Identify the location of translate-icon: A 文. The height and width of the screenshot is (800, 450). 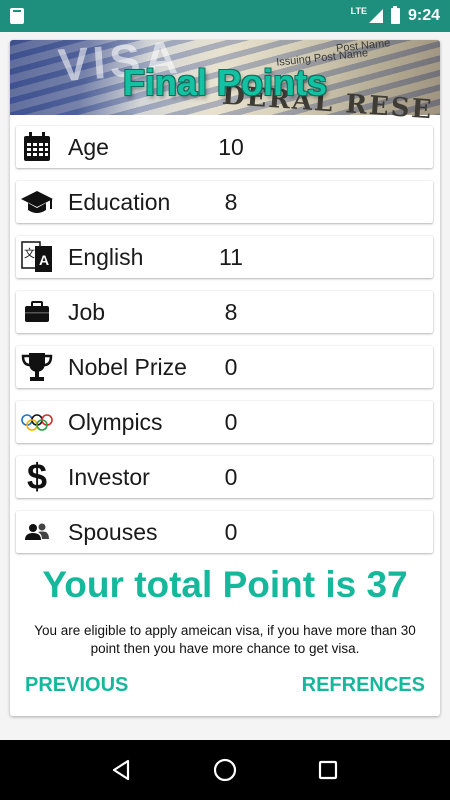
(37, 257).